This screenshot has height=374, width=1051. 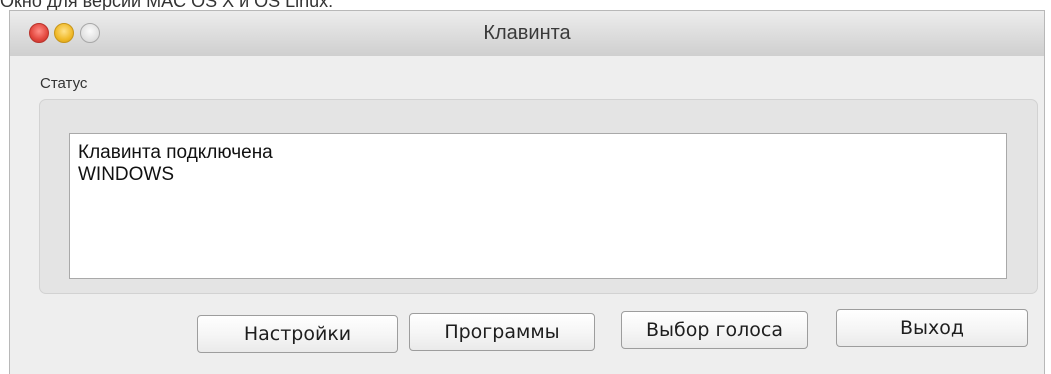 I want to click on programs-button: Программы, so click(x=502, y=332).